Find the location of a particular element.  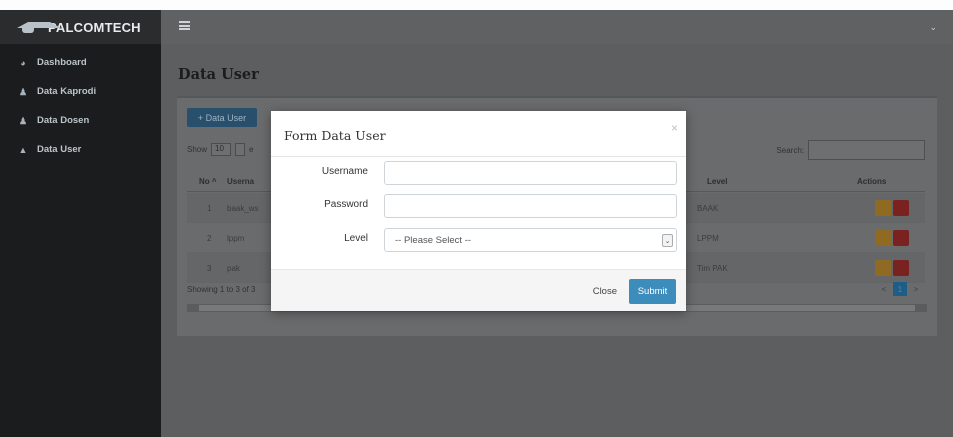

column-header-username: Userna is located at coordinates (240, 181).